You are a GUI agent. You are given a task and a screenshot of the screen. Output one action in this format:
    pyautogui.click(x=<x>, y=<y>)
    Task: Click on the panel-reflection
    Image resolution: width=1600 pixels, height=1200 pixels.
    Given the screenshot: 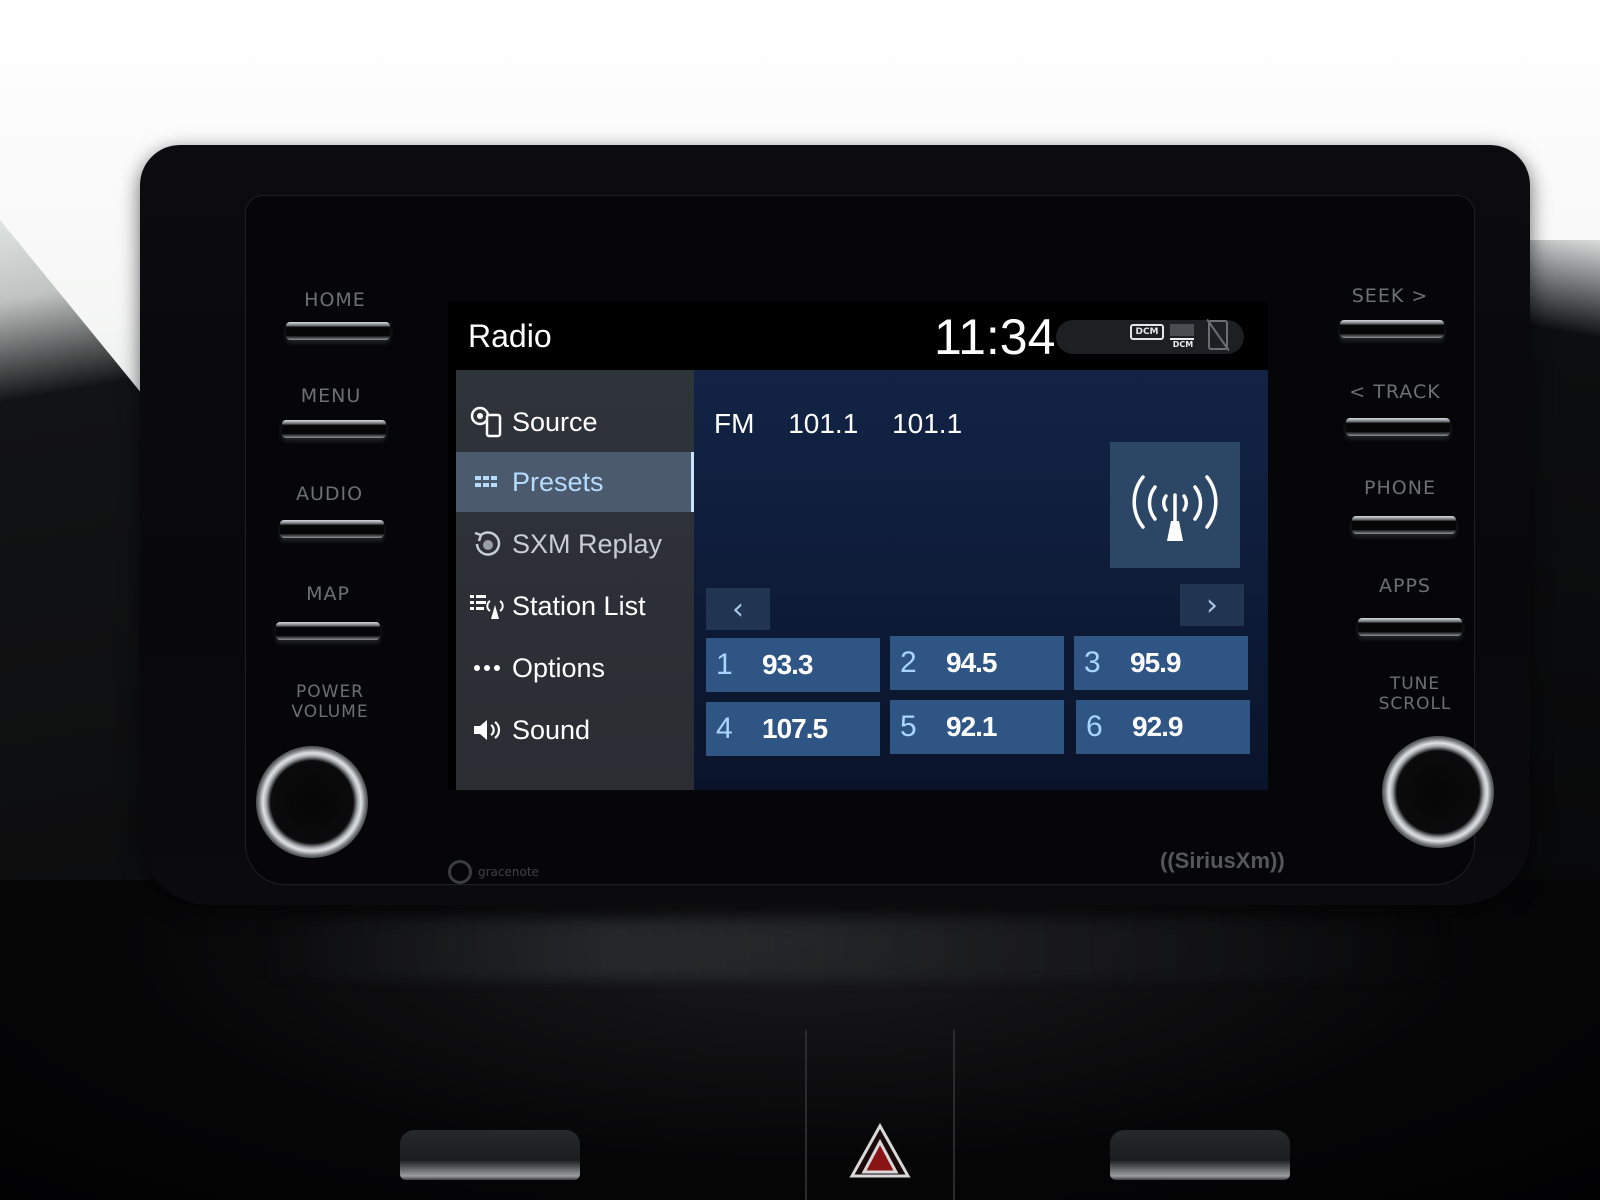 What is the action you would take?
    pyautogui.click(x=860, y=950)
    